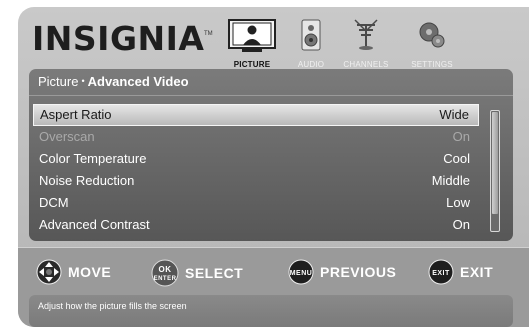 The image size is (529, 331). Describe the element at coordinates (432, 35) in the screenshot. I see `gears-icon` at that location.